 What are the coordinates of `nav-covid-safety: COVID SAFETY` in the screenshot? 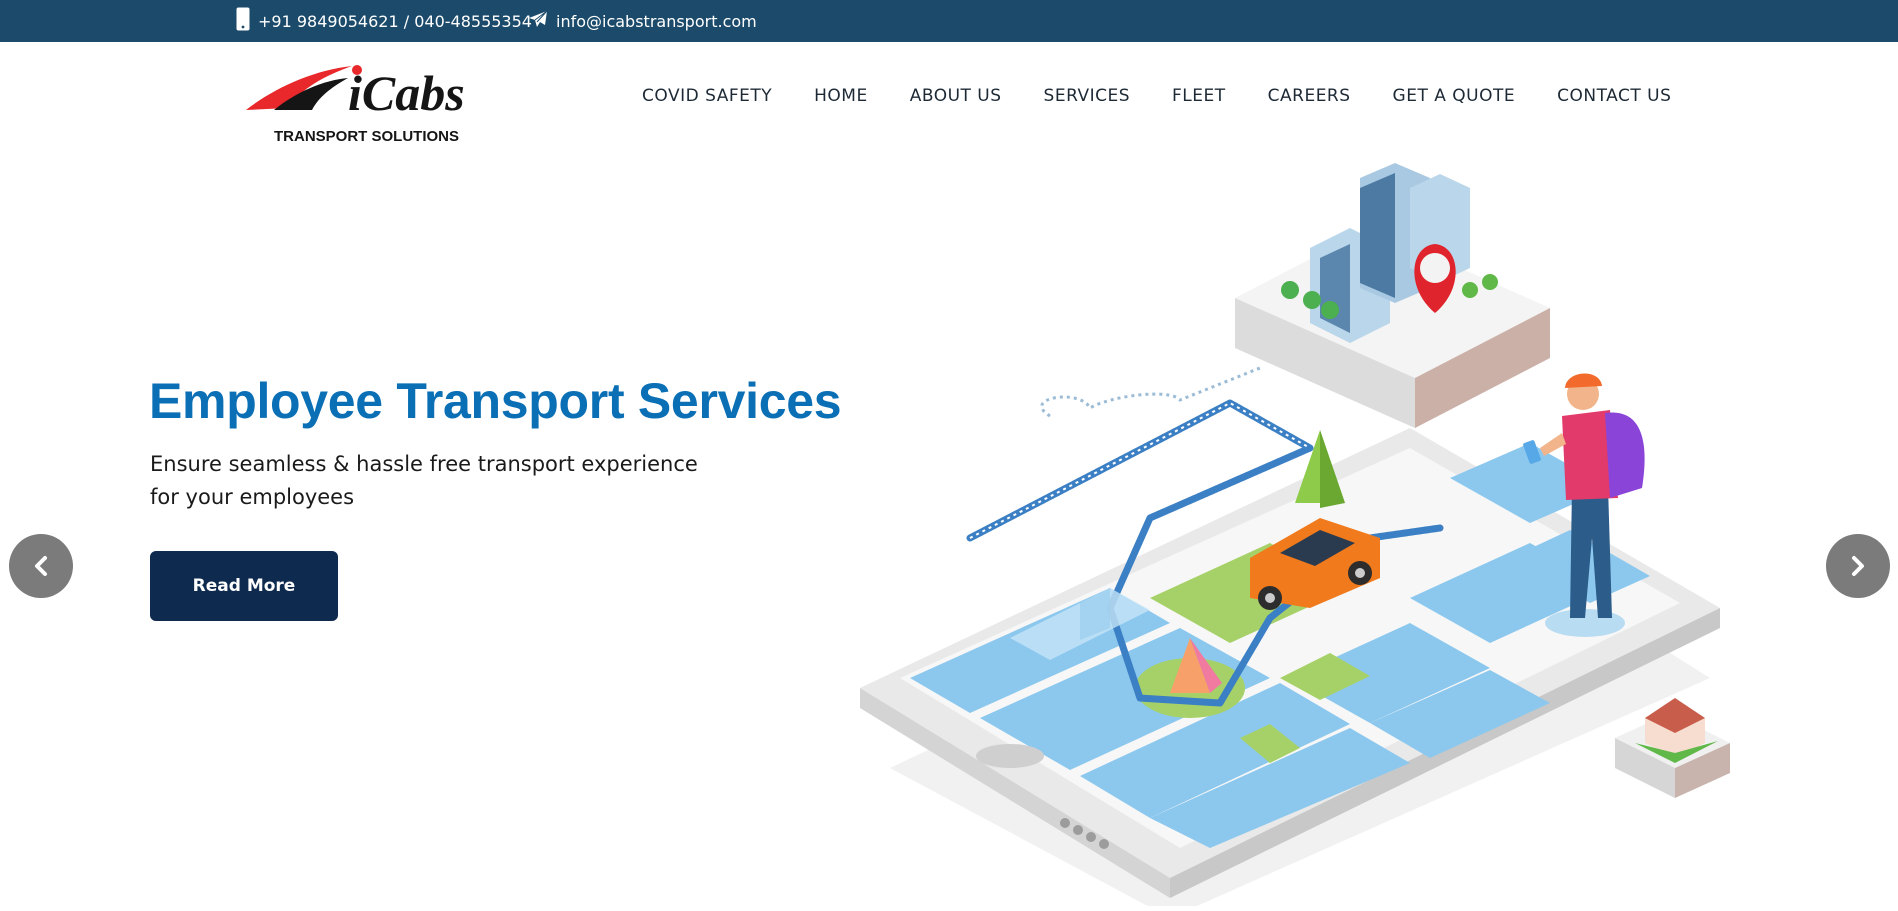 It's located at (707, 96).